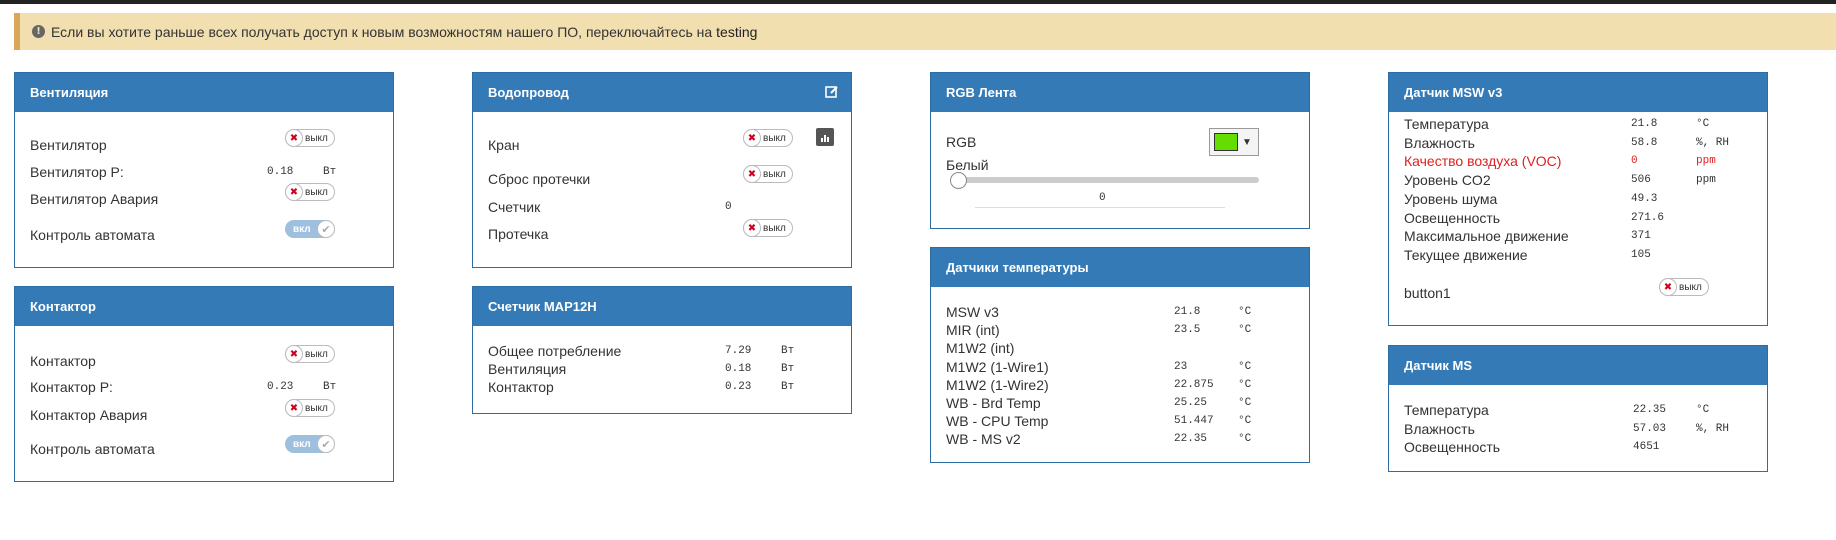  Describe the element at coordinates (1650, 428) in the screenshot. I see `ms-row-value: 57.03` at that location.